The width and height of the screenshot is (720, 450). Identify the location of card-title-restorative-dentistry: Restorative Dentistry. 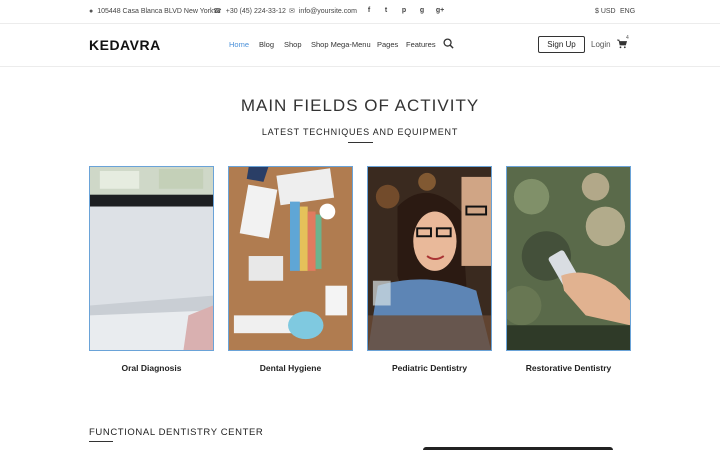
(568, 368).